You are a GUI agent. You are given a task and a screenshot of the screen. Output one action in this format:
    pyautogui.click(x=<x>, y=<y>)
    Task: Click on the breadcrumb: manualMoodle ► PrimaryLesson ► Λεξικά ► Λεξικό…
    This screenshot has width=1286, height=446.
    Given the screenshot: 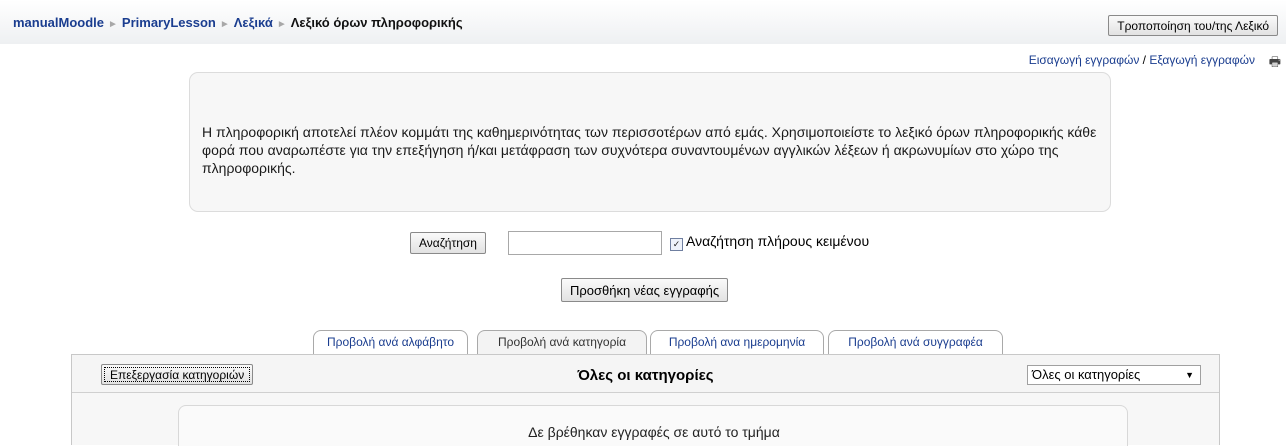 What is the action you would take?
    pyautogui.click(x=238, y=22)
    